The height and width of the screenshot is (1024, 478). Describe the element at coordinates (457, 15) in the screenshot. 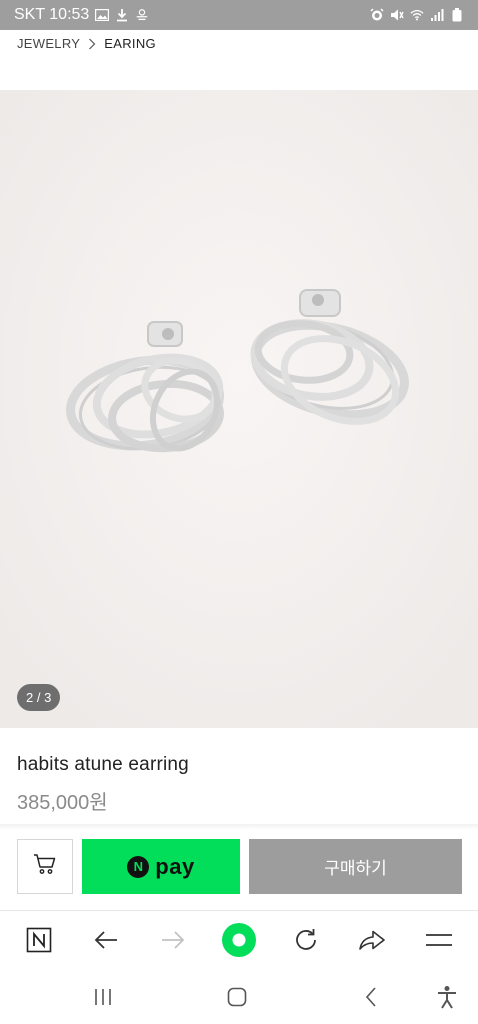

I see `battery-icon` at that location.